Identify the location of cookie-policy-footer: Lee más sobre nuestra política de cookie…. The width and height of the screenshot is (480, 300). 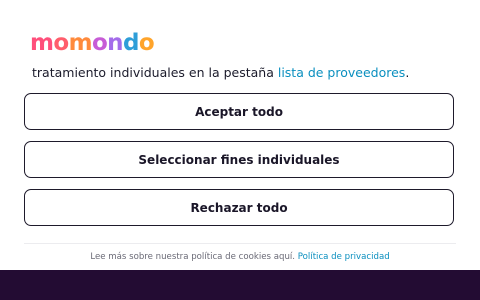
(240, 257).